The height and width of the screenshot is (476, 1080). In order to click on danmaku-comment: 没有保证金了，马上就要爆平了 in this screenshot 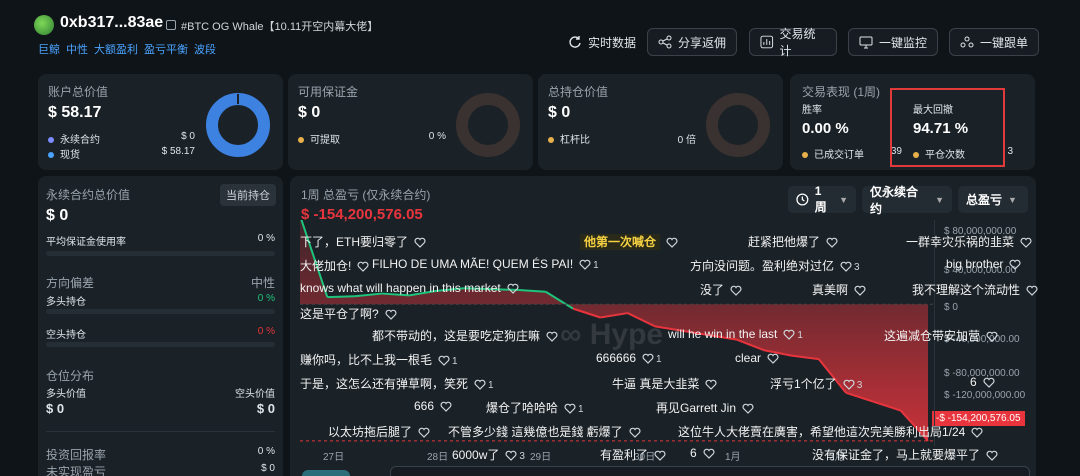, I will do `click(905, 454)`.